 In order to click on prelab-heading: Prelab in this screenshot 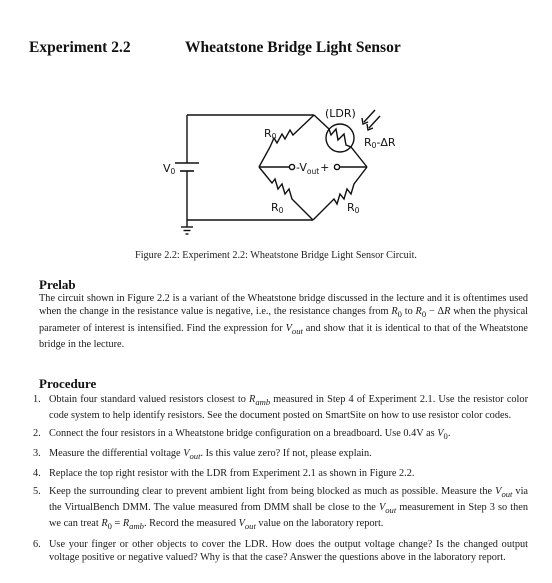, I will do `click(57, 284)`.